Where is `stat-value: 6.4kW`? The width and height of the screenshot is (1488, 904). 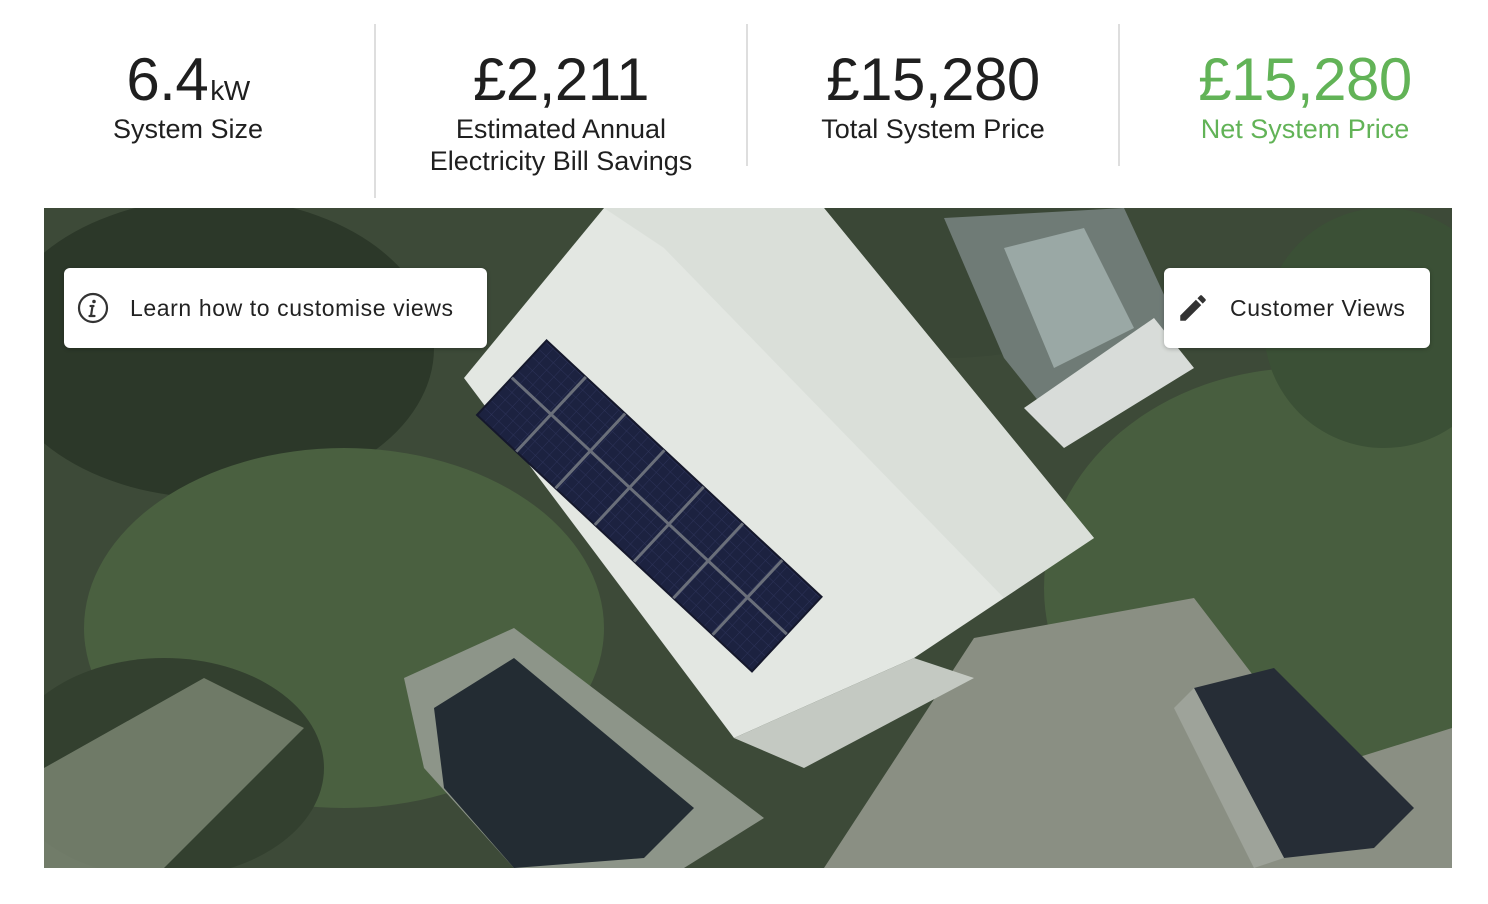
stat-value: 6.4kW is located at coordinates (188, 80).